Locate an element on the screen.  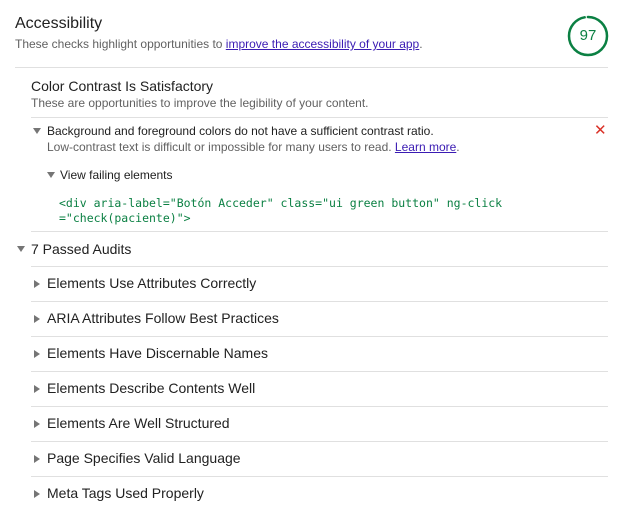
passed-audit-row: ARIA Attributes Follow Best Practices is located at coordinates (319, 318).